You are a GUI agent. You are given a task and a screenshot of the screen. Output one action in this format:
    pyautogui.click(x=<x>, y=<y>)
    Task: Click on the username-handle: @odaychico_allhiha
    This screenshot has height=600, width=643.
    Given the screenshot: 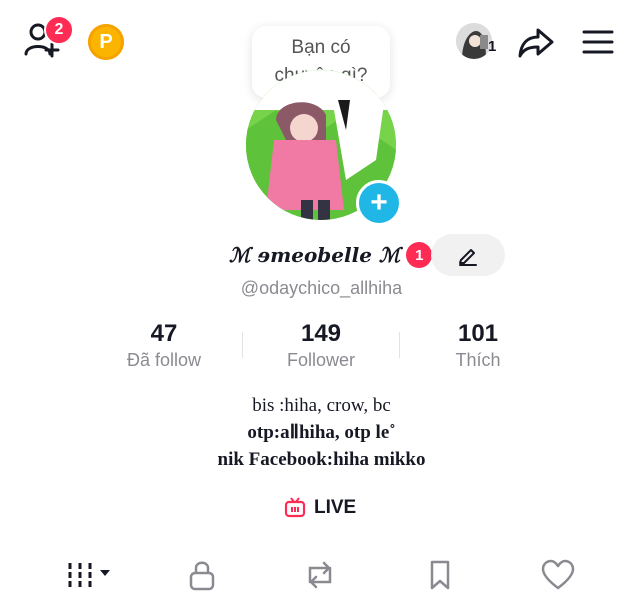 What is the action you would take?
    pyautogui.click(x=321, y=288)
    